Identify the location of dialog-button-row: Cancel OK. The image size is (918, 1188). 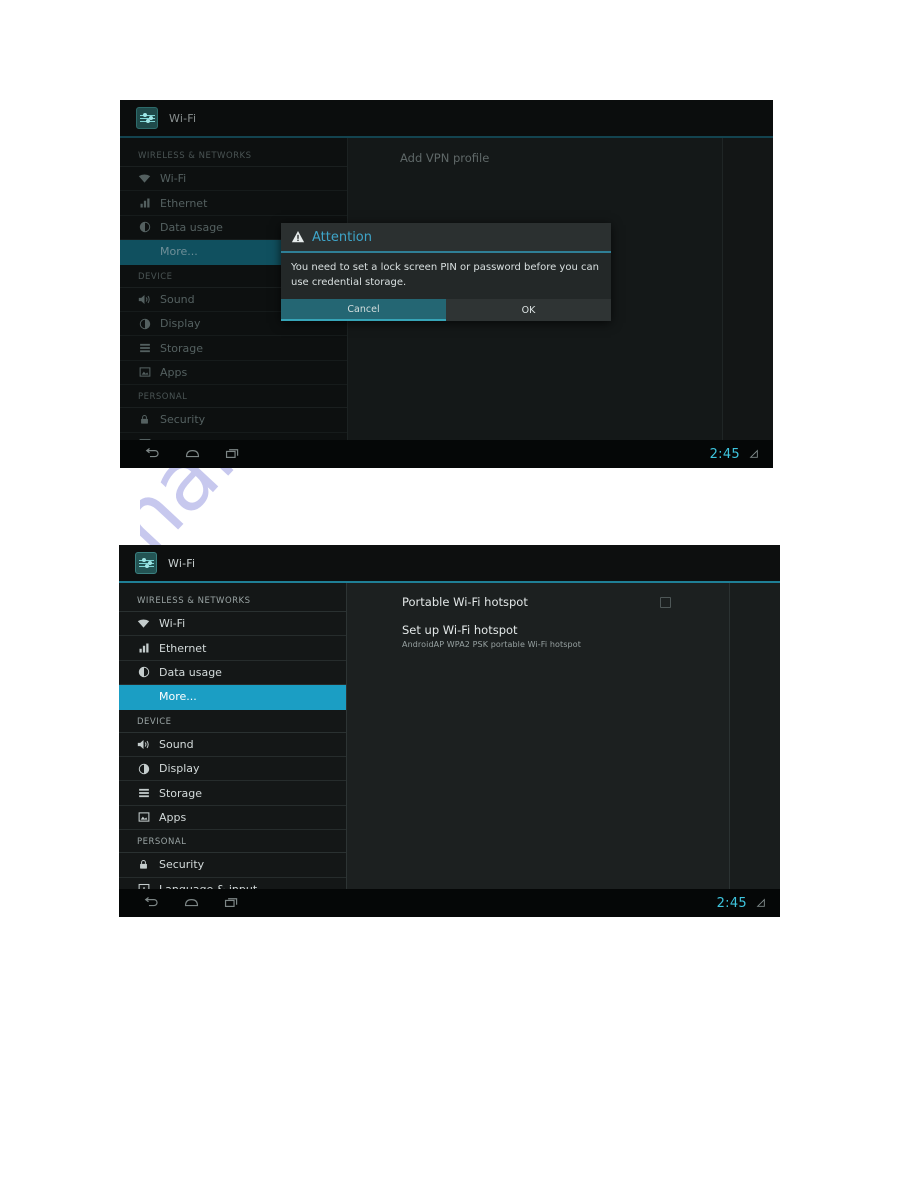
(446, 310).